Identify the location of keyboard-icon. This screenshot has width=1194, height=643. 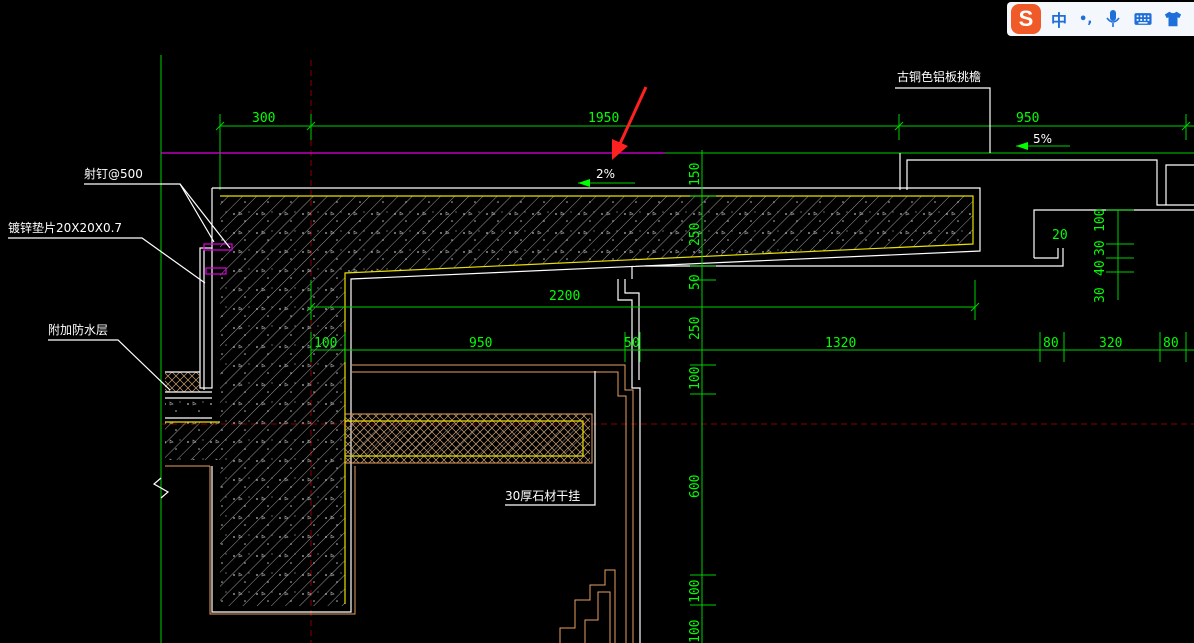
(1143, 19).